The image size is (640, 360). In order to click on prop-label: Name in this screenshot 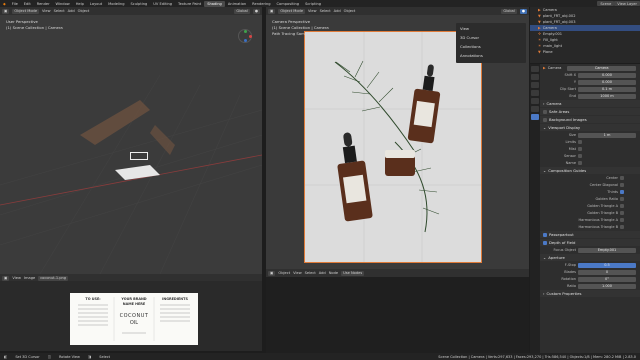, I will do `click(570, 163)`.